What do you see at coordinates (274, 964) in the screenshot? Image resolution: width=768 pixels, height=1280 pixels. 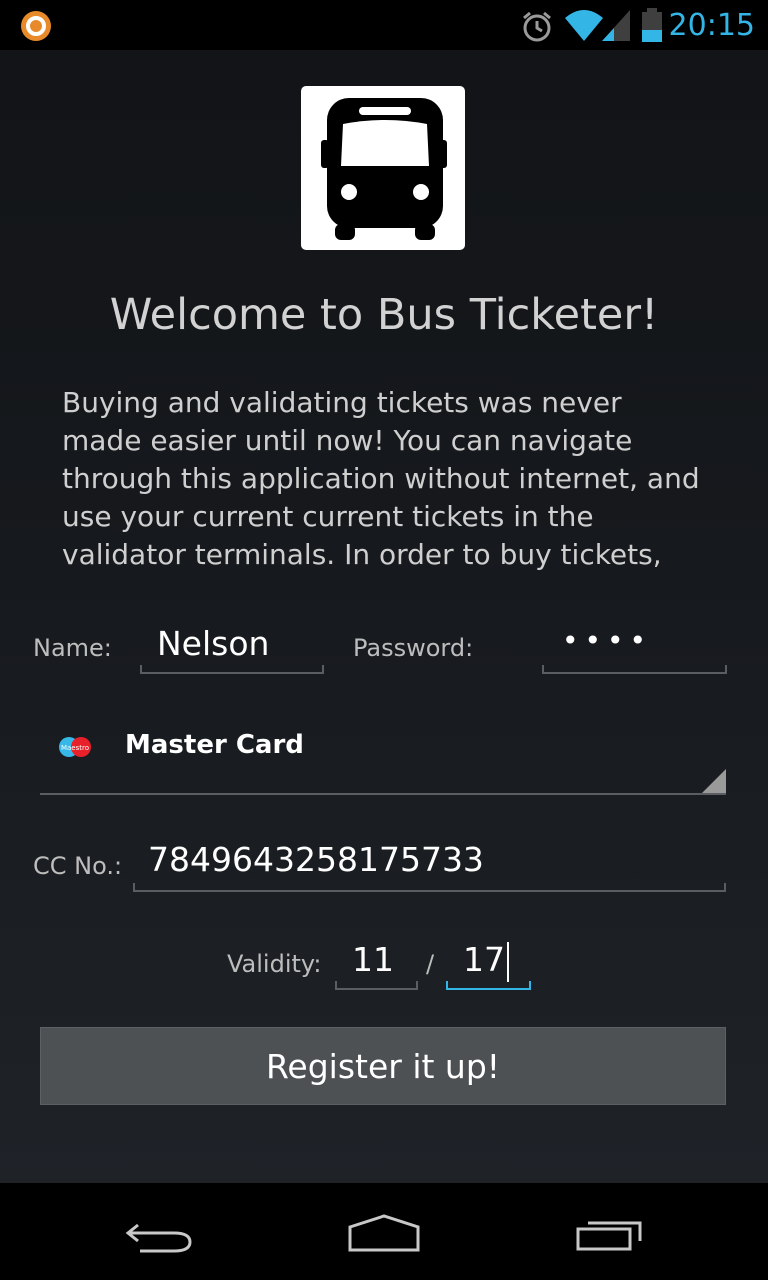 I see `validity-label: Validity:` at bounding box center [274, 964].